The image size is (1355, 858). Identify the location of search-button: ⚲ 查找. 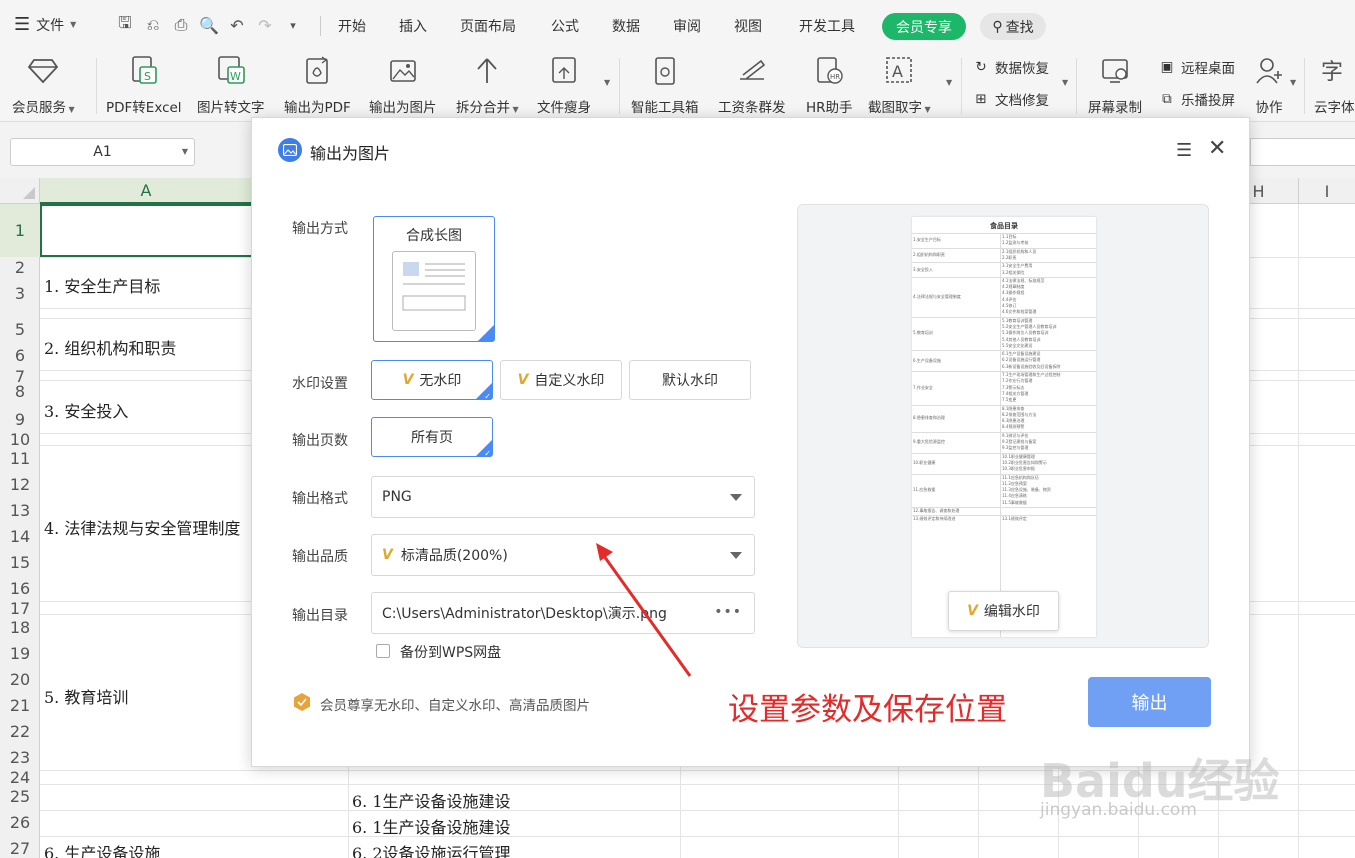
(1013, 26).